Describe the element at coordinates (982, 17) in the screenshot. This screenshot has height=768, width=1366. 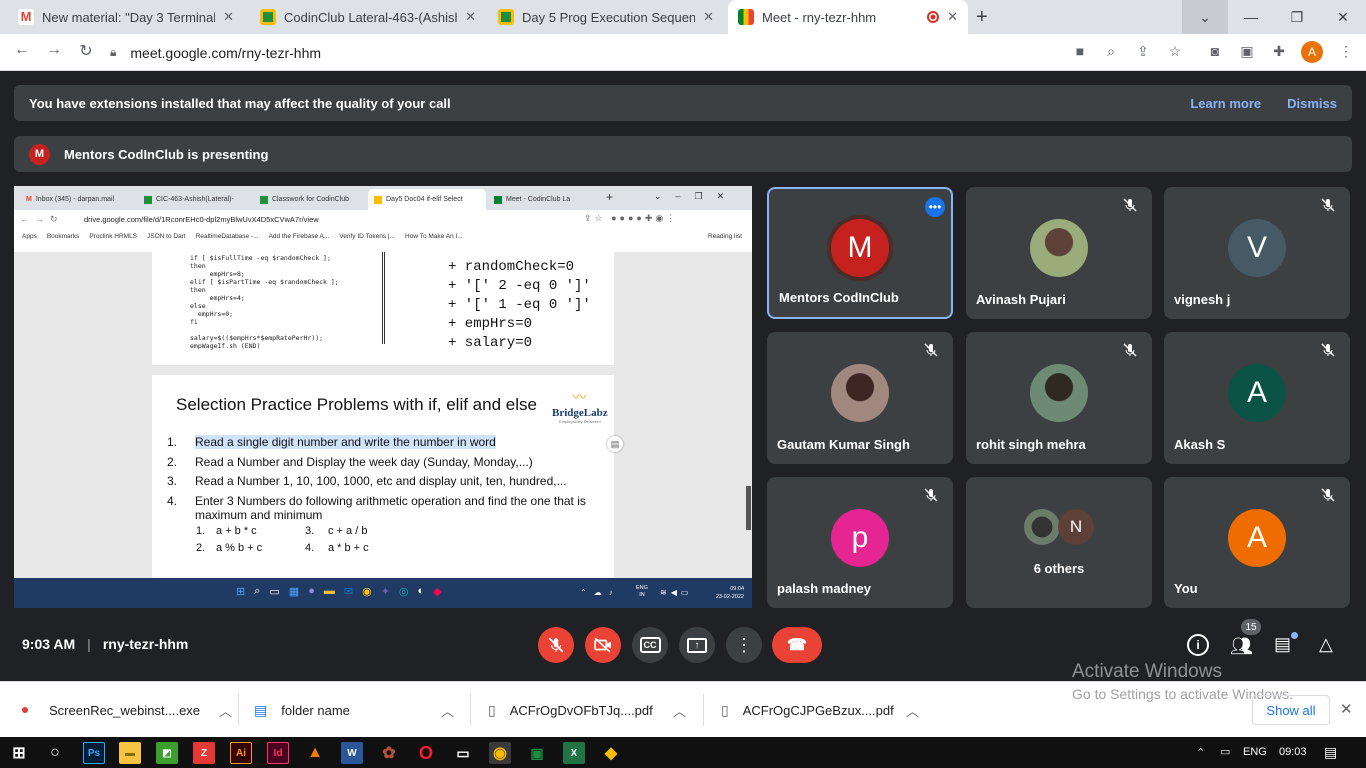
I see `new-tab-button: +` at that location.